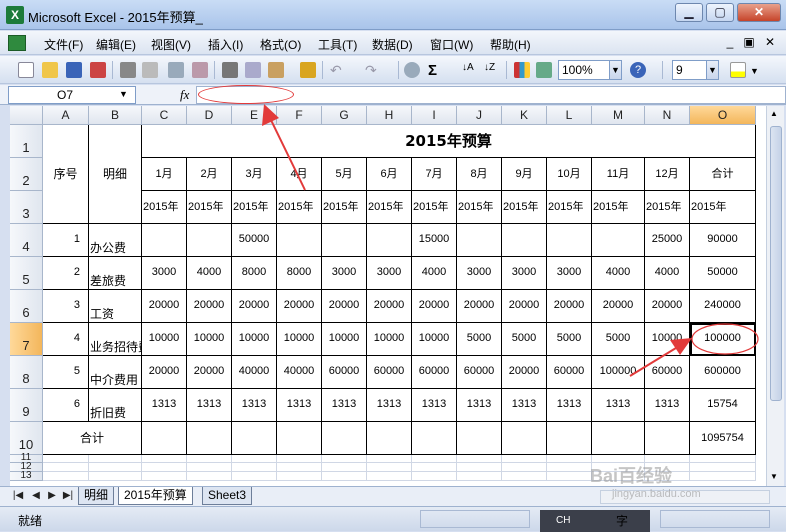 This screenshot has height=532, width=786. Describe the element at coordinates (725, 339) in the screenshot. I see `annotation-ellipse-cell` at that location.